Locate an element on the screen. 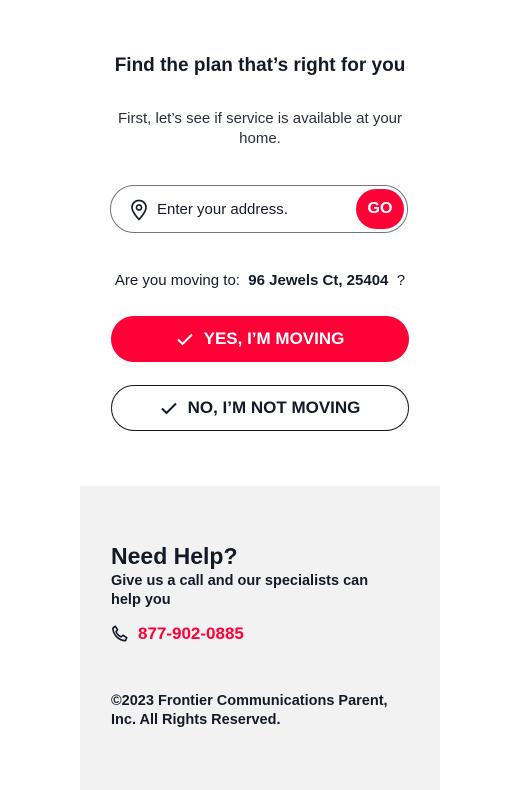 Image resolution: width=520 pixels, height=790 pixels. phone-link: 877-902-0885 is located at coordinates (191, 634).